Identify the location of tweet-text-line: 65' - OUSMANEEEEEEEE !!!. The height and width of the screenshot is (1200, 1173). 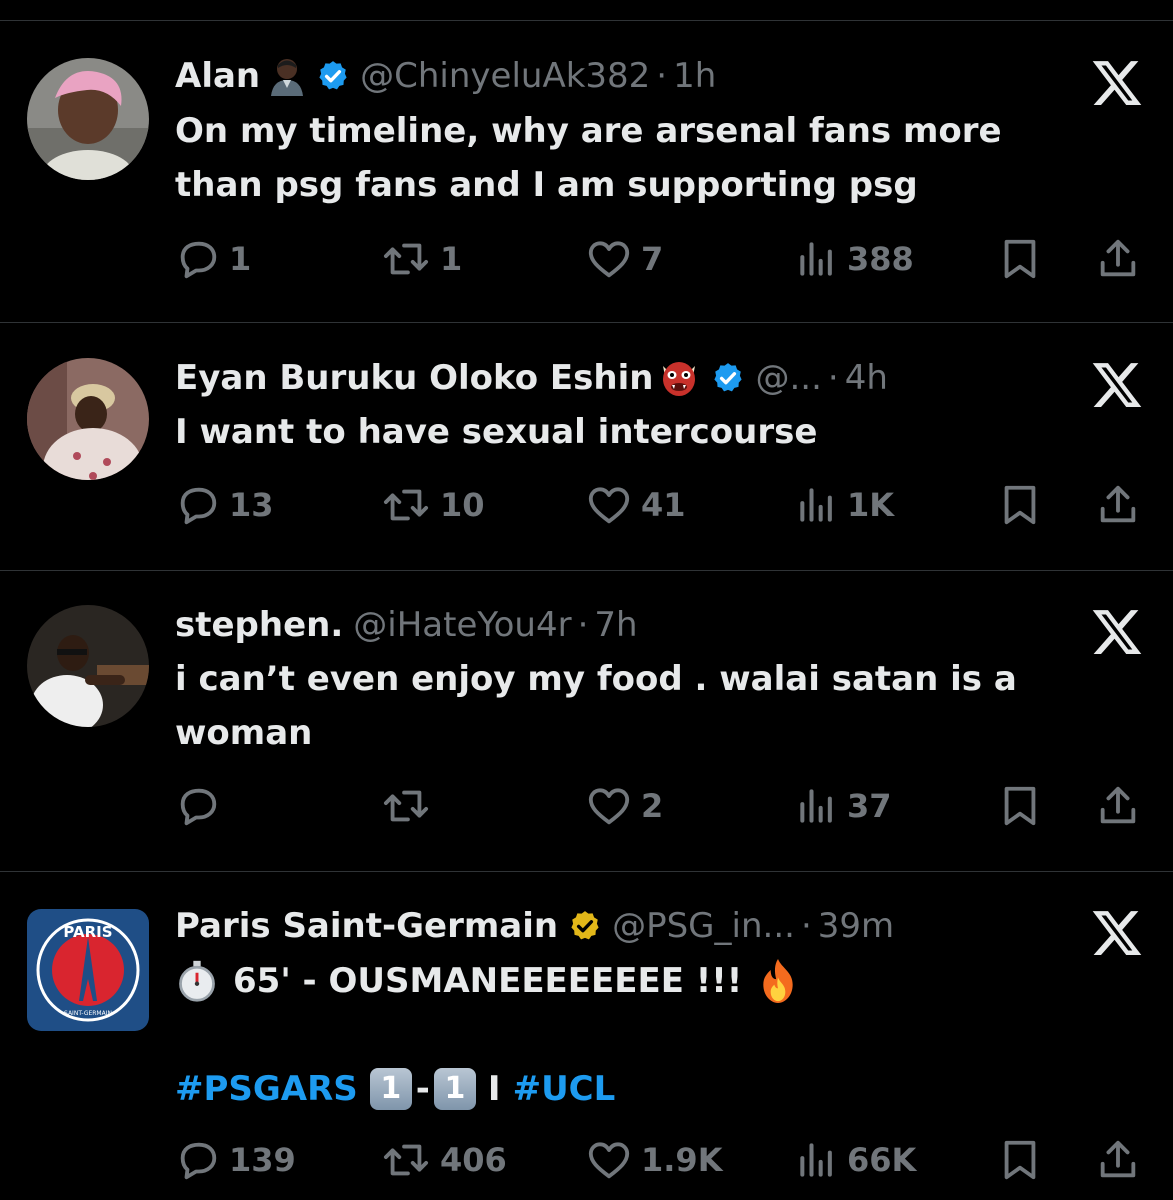
(625, 981).